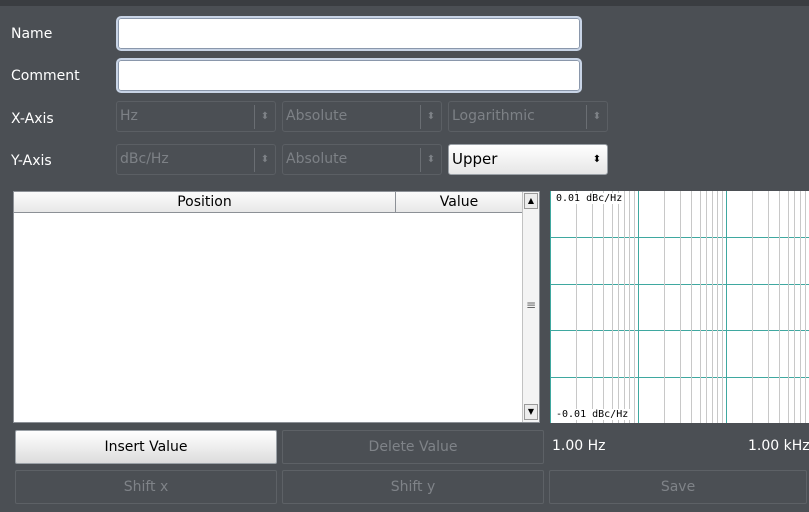  What do you see at coordinates (678, 487) in the screenshot?
I see `save-button: Save` at bounding box center [678, 487].